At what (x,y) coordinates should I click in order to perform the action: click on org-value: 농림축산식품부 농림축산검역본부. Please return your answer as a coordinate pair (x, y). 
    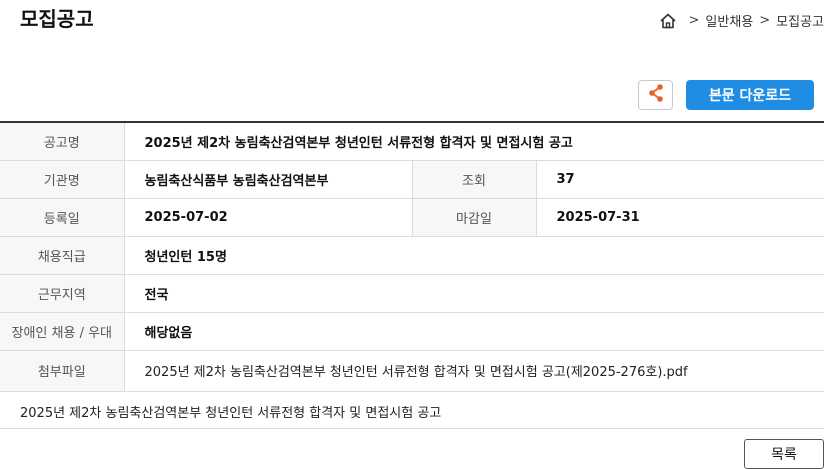
    Looking at the image, I should click on (268, 179).